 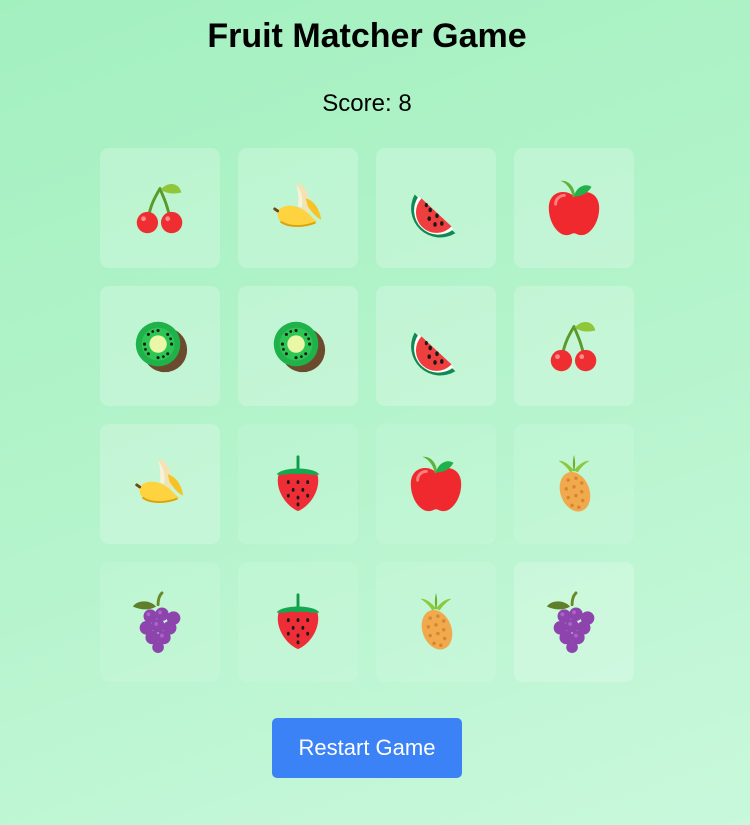 I want to click on restart-game-button: Restart Game, so click(x=367, y=748).